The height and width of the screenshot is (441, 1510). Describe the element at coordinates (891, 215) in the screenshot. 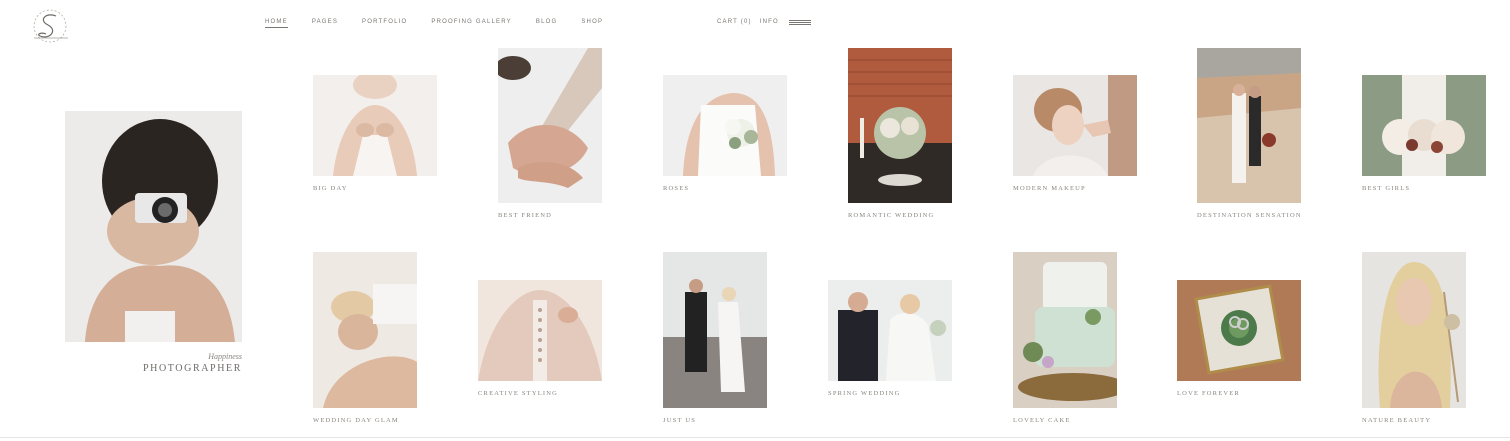

I see `gallery-caption: ROMANTIC WEDDING` at that location.